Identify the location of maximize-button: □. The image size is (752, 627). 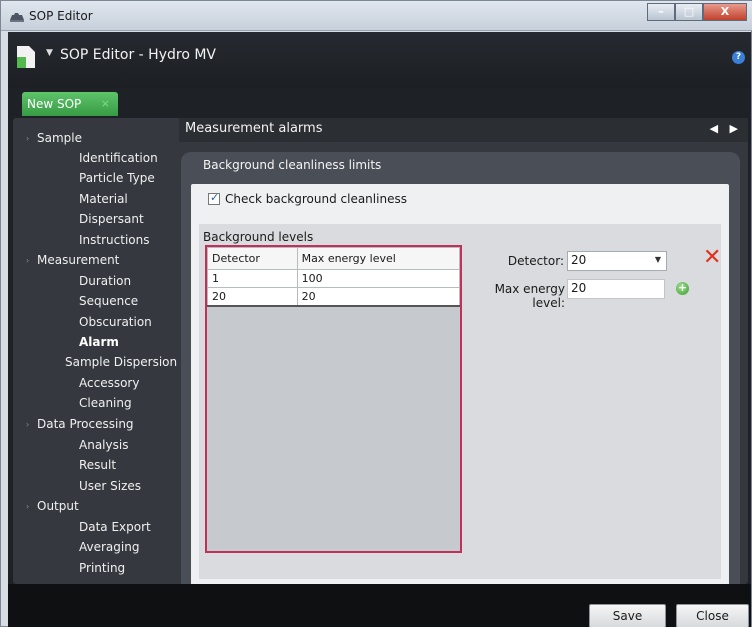
(689, 12).